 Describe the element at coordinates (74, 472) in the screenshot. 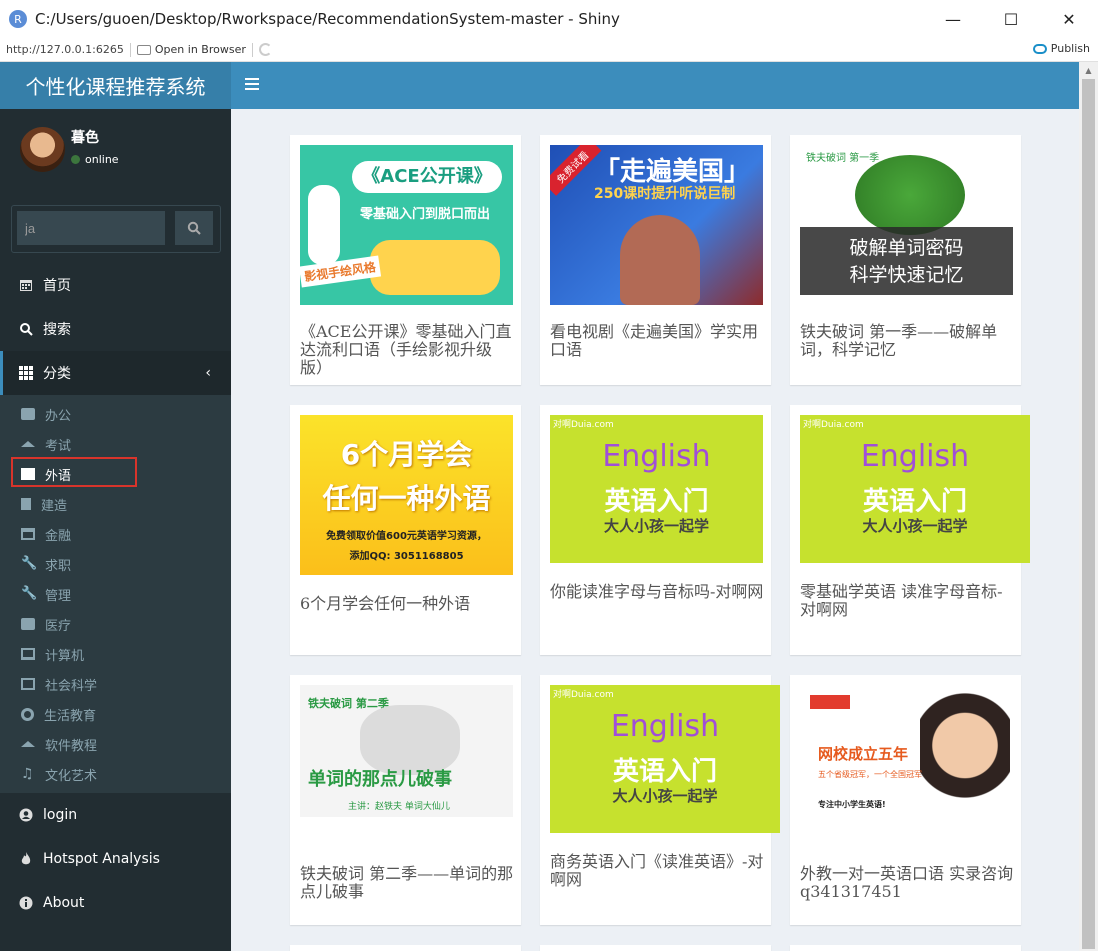

I see `selected-highlight-box` at that location.